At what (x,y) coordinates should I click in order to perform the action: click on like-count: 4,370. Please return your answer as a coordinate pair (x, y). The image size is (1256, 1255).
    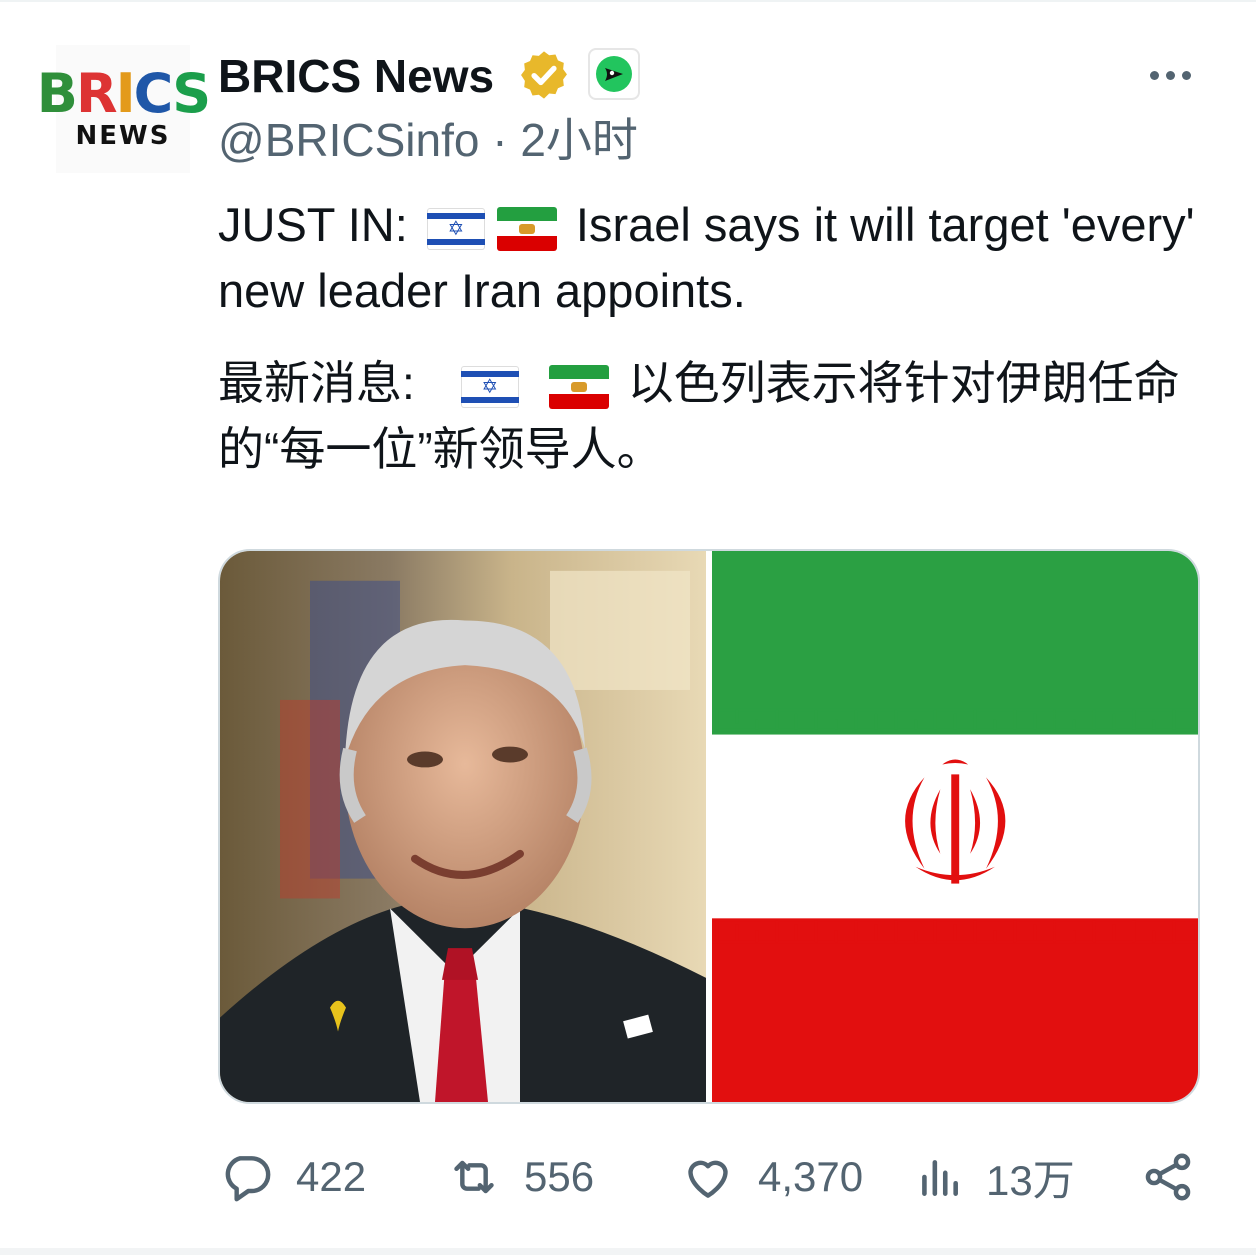
    Looking at the image, I should click on (811, 1176).